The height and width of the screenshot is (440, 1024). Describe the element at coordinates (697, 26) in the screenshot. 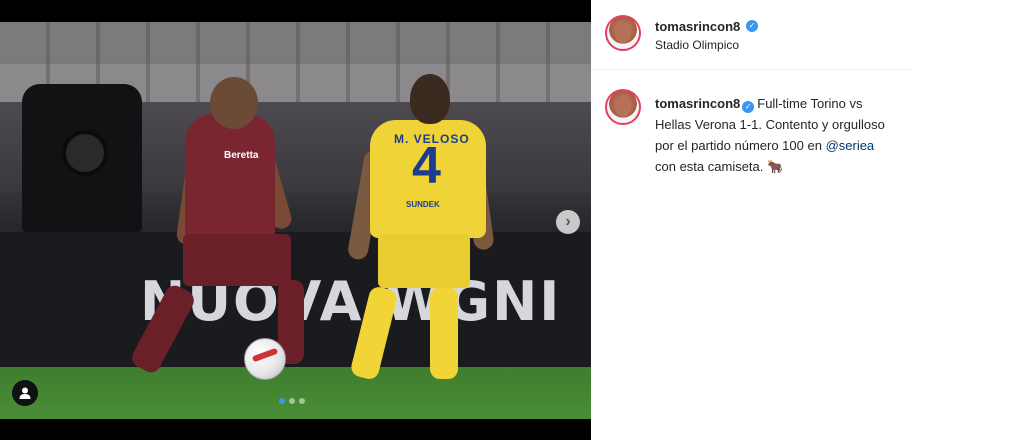

I see `author-username: tomasrincon8` at that location.